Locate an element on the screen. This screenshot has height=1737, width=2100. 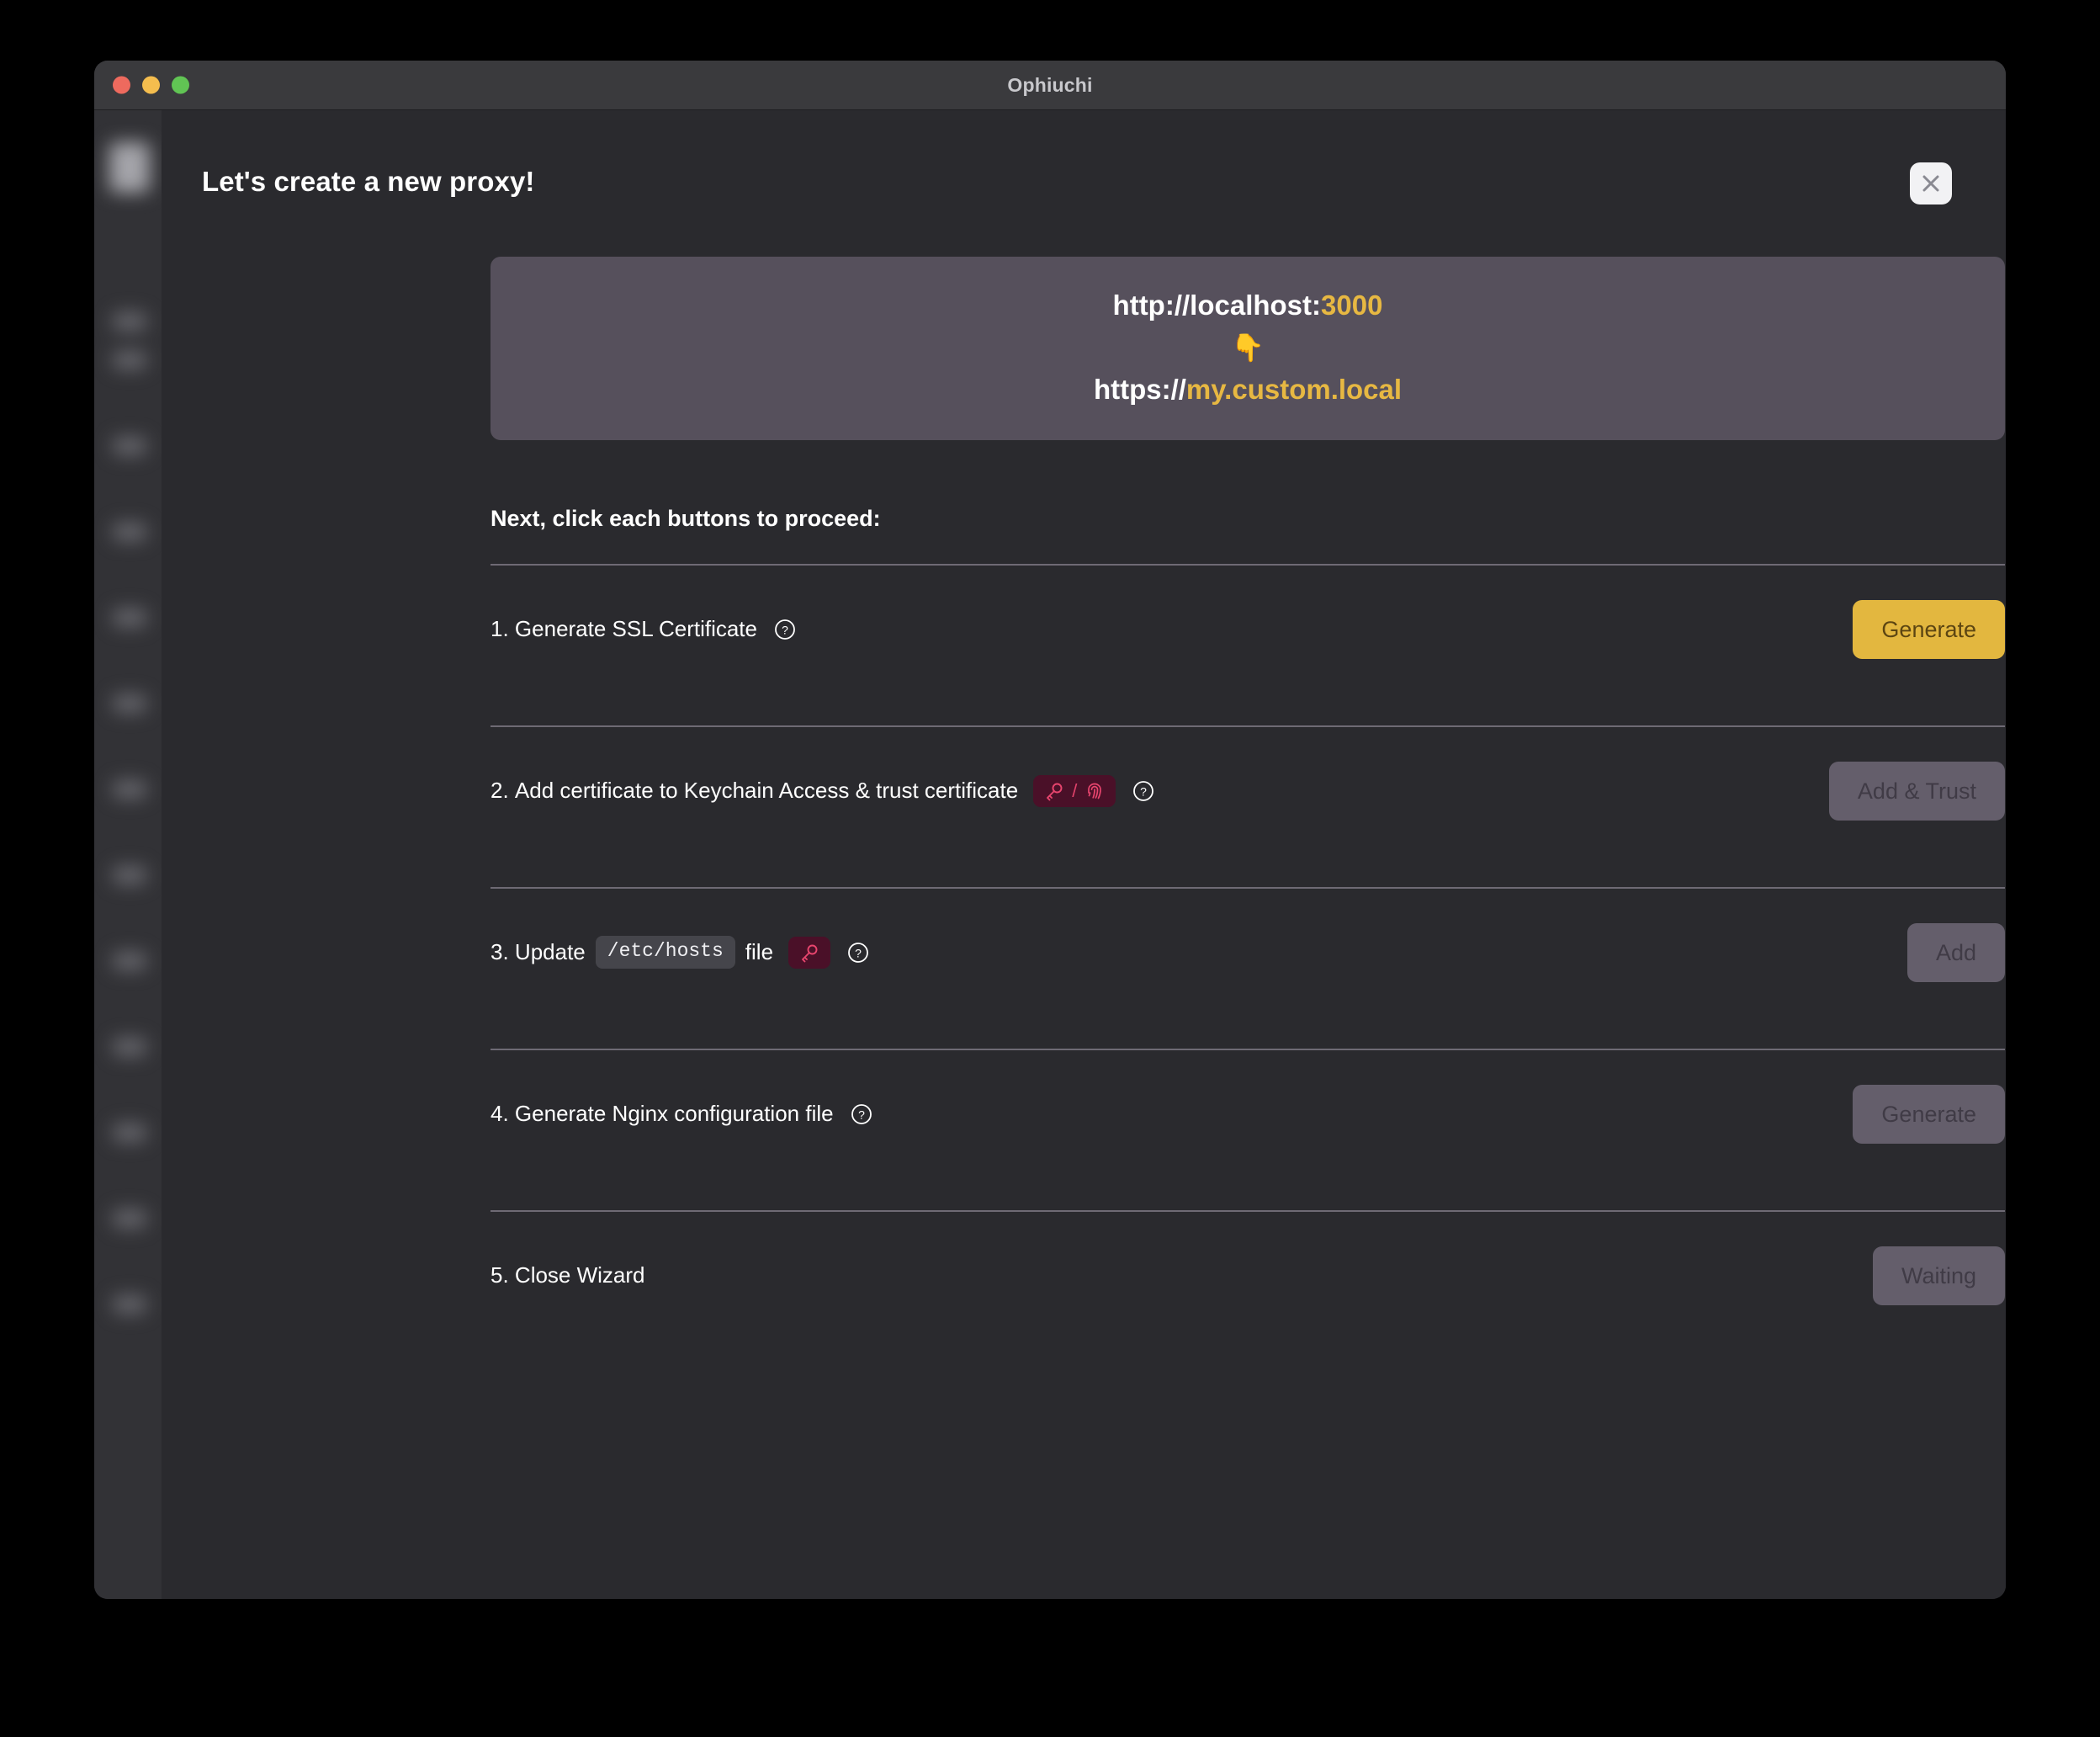
close-icon is located at coordinates (1931, 184).